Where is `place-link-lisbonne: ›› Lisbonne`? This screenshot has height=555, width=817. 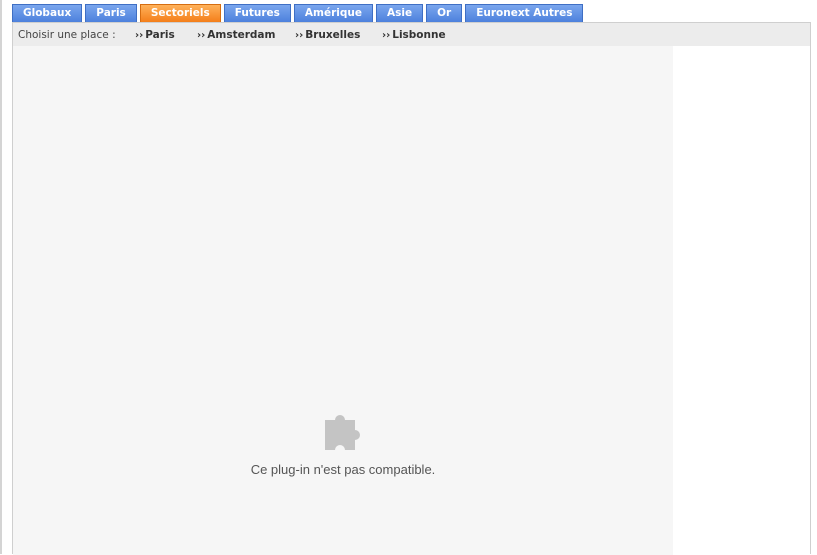
place-link-lisbonne: ›› Lisbonne is located at coordinates (414, 35).